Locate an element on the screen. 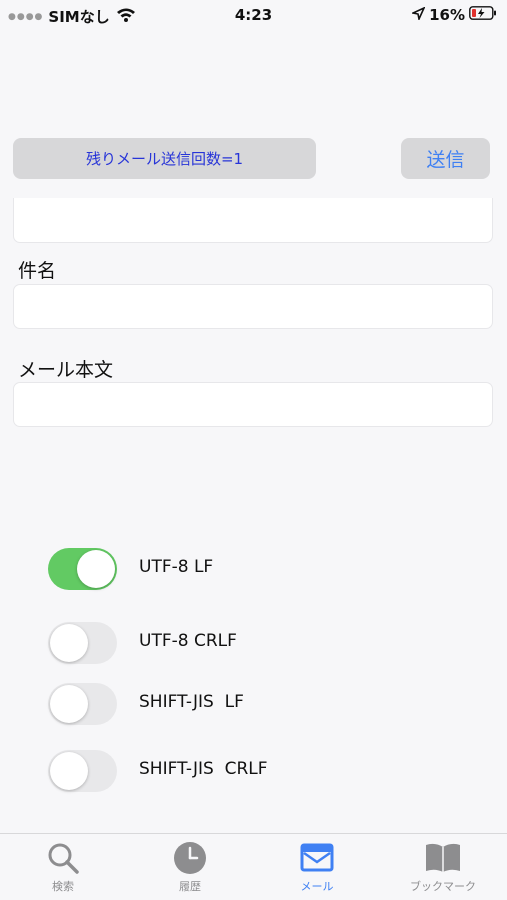  tab-history: 履歴 is located at coordinates (190, 869).